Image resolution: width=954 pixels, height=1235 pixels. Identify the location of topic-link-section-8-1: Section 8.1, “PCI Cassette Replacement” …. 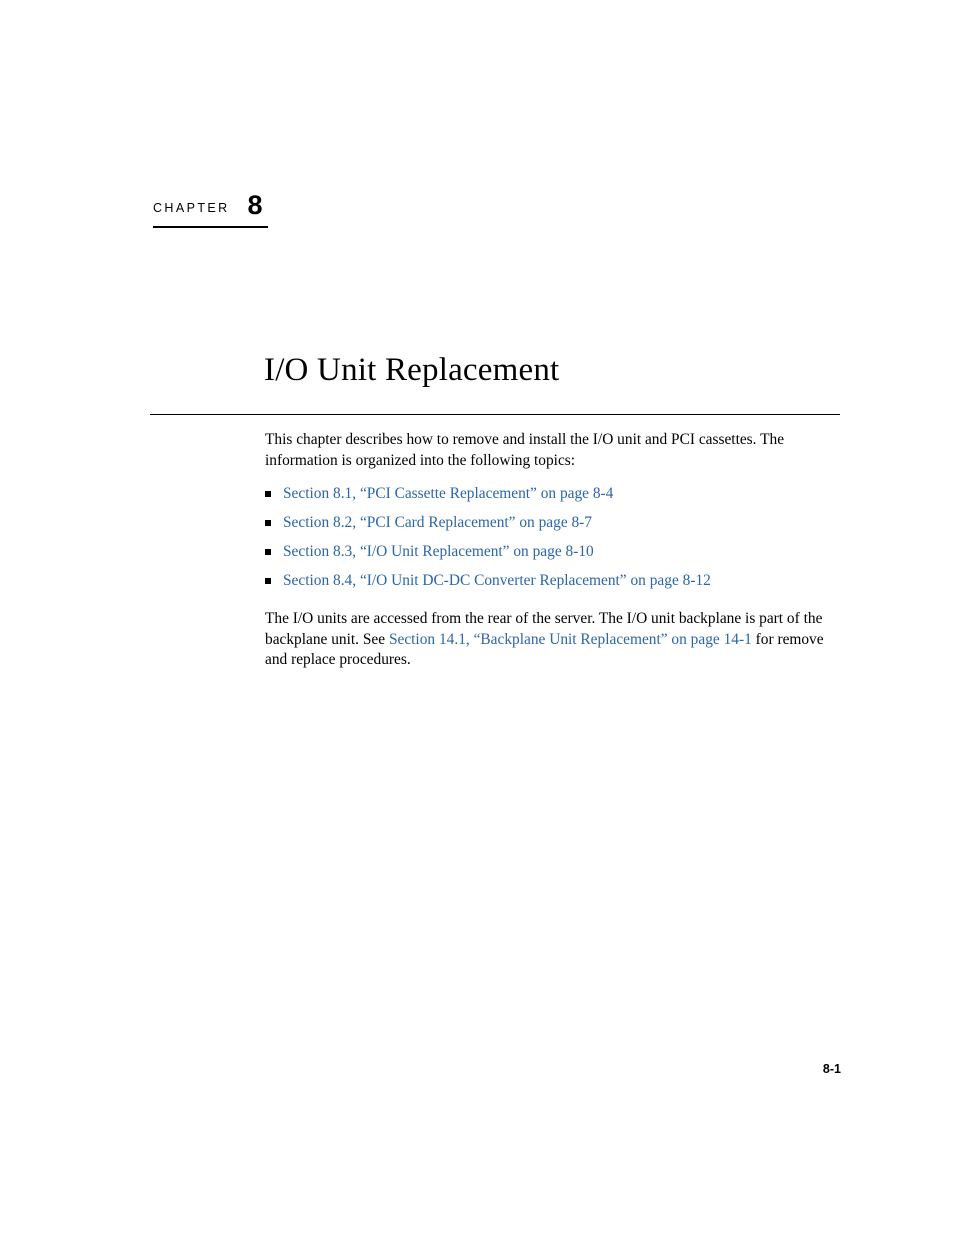
(448, 493).